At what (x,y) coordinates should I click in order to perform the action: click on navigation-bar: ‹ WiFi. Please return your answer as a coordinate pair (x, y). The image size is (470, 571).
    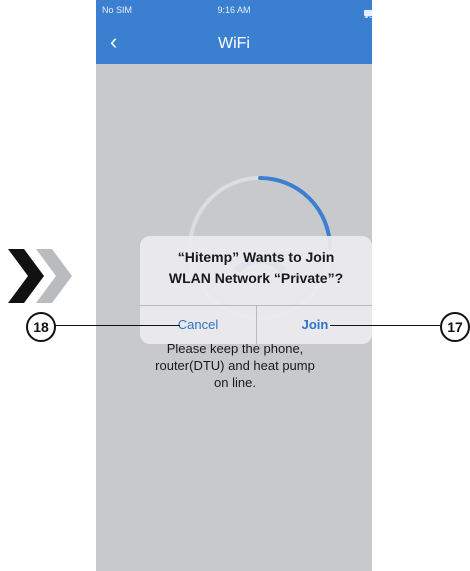
    Looking at the image, I should click on (234, 43).